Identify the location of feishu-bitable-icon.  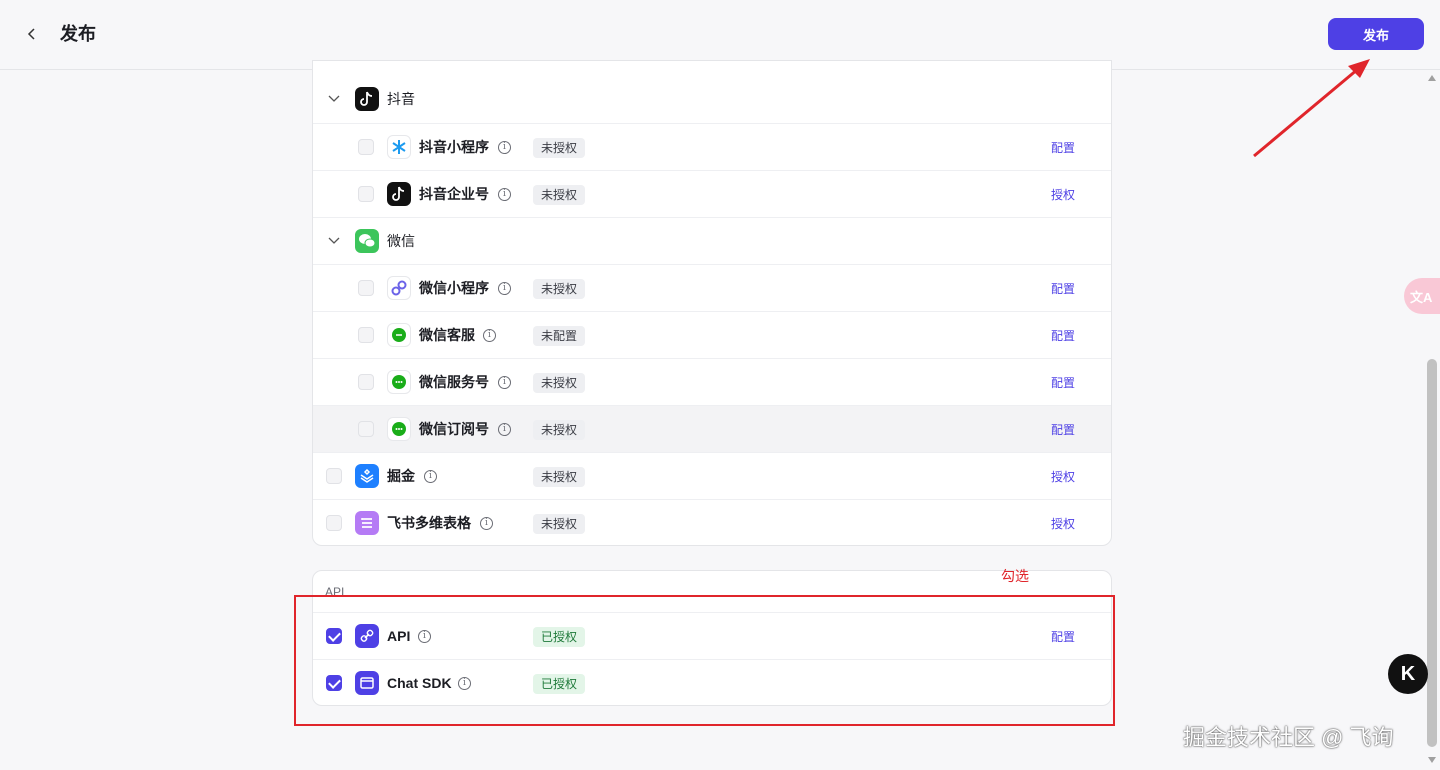
(367, 523).